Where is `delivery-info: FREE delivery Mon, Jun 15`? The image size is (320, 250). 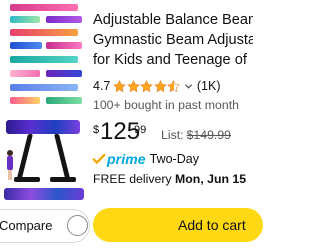 delivery-info: FREE delivery Mon, Jun 15 is located at coordinates (169, 179).